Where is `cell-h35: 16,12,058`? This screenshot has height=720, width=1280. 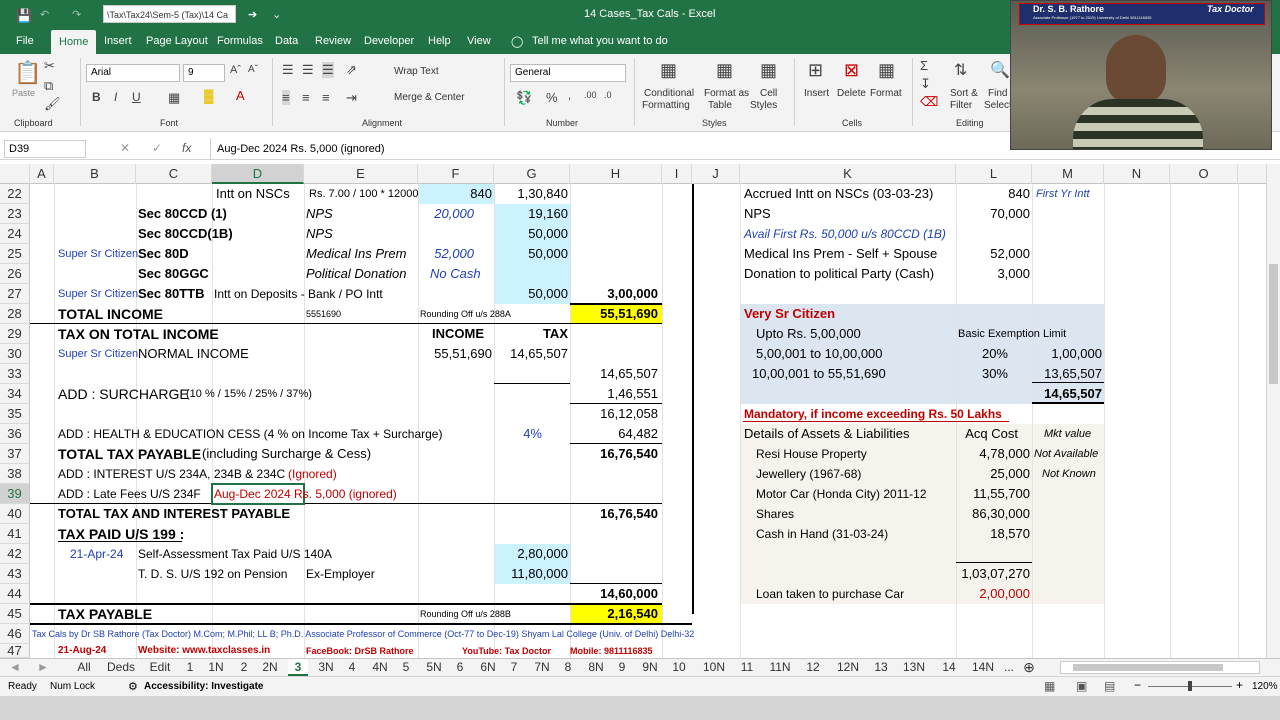 cell-h35: 16,12,058 is located at coordinates (614, 414).